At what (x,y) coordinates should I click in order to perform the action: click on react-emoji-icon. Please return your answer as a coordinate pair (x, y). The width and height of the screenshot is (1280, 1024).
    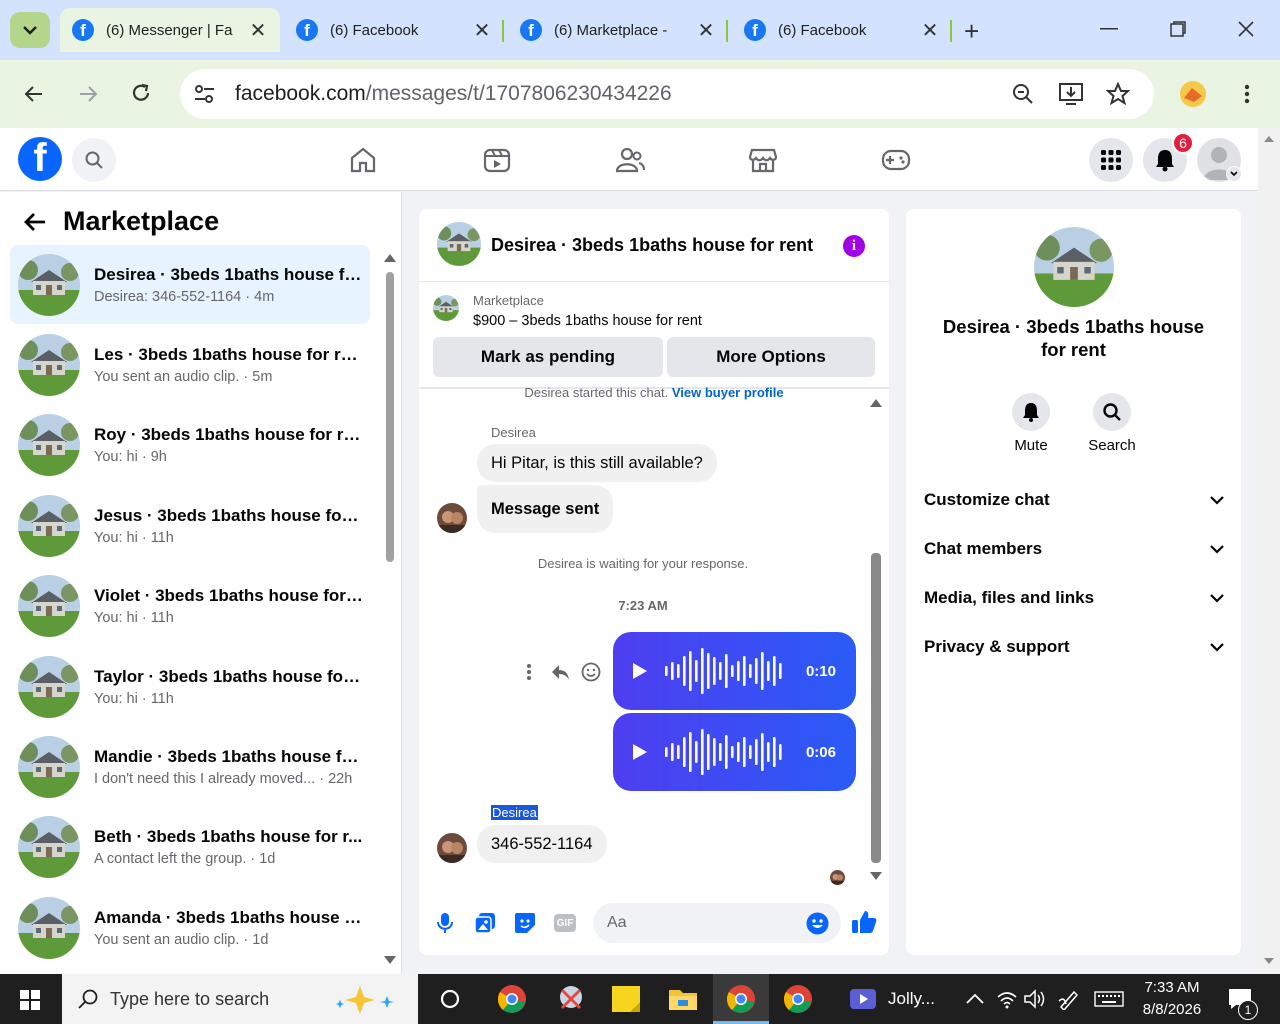
    Looking at the image, I should click on (591, 672).